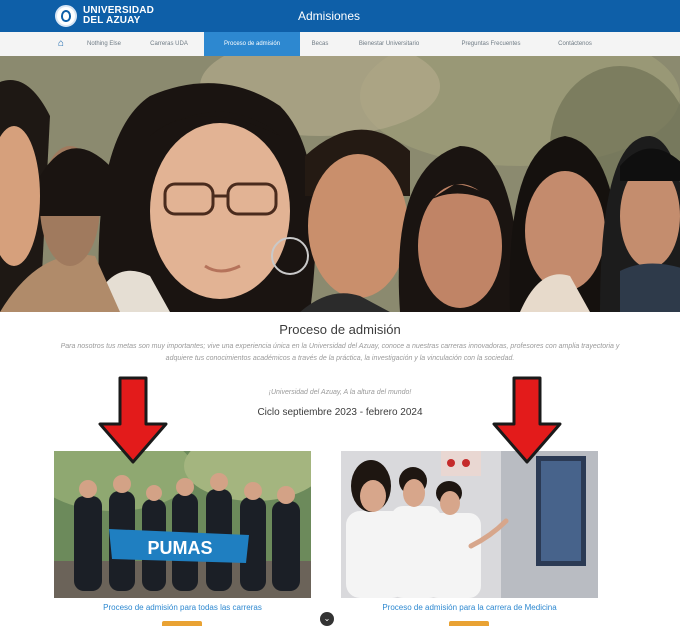 The height and width of the screenshot is (626, 680). I want to click on scroll-down-icon: ⌄, so click(327, 619).